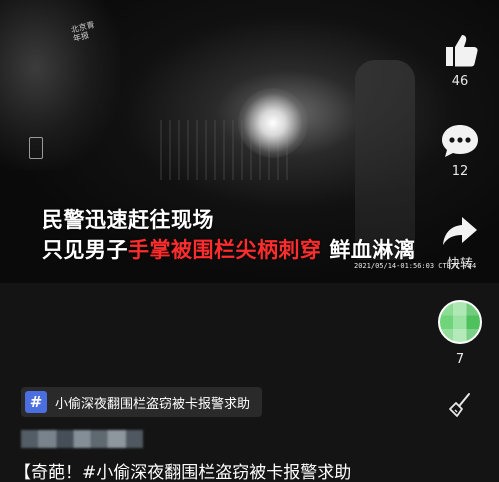  I want to click on author-name-blurred, so click(82, 439).